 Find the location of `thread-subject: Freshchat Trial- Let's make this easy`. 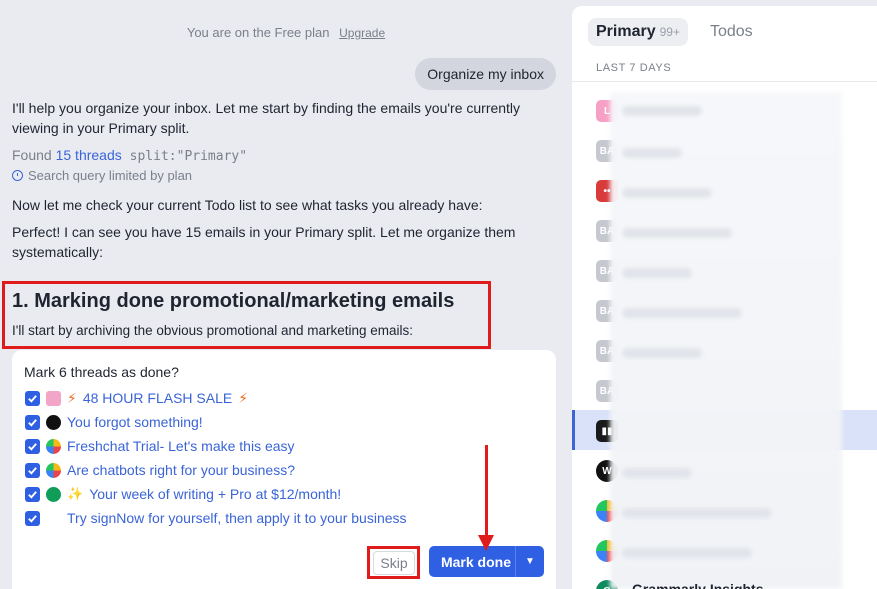

thread-subject: Freshchat Trial- Let's make this easy is located at coordinates (181, 446).